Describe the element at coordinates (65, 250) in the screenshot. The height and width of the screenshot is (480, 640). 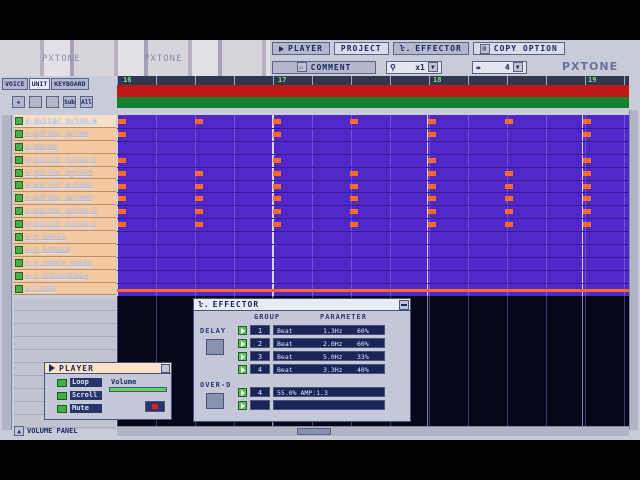
I see `unit-row: u-p_hihatd` at that location.